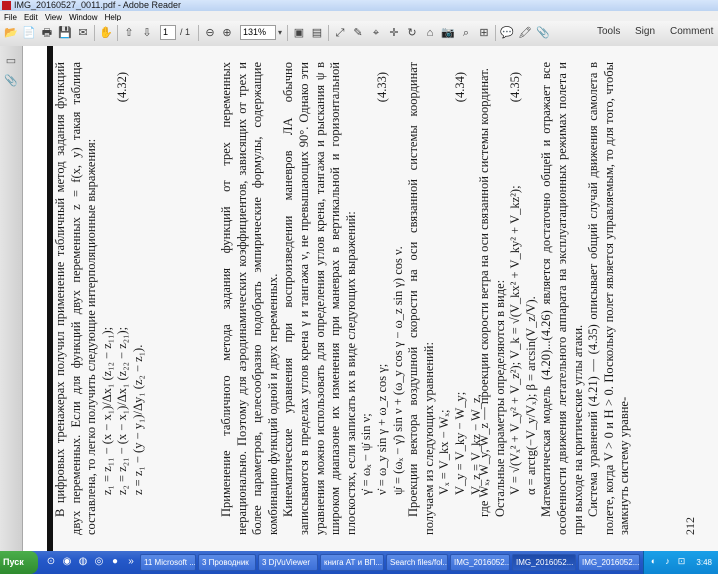 The width and height of the screenshot is (718, 574). I want to click on equation: α = arctg(−V_y/Vₓ); β = arcsin(V_z/V)., so click(532, 298).